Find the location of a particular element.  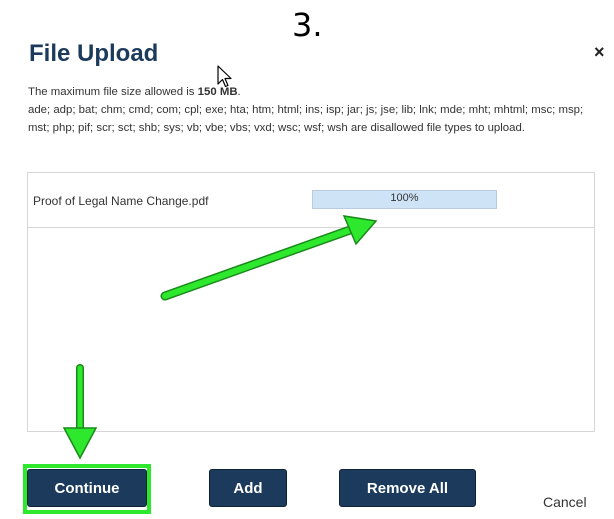

file-name: Proof of Legal Name Change.pdf is located at coordinates (121, 201).